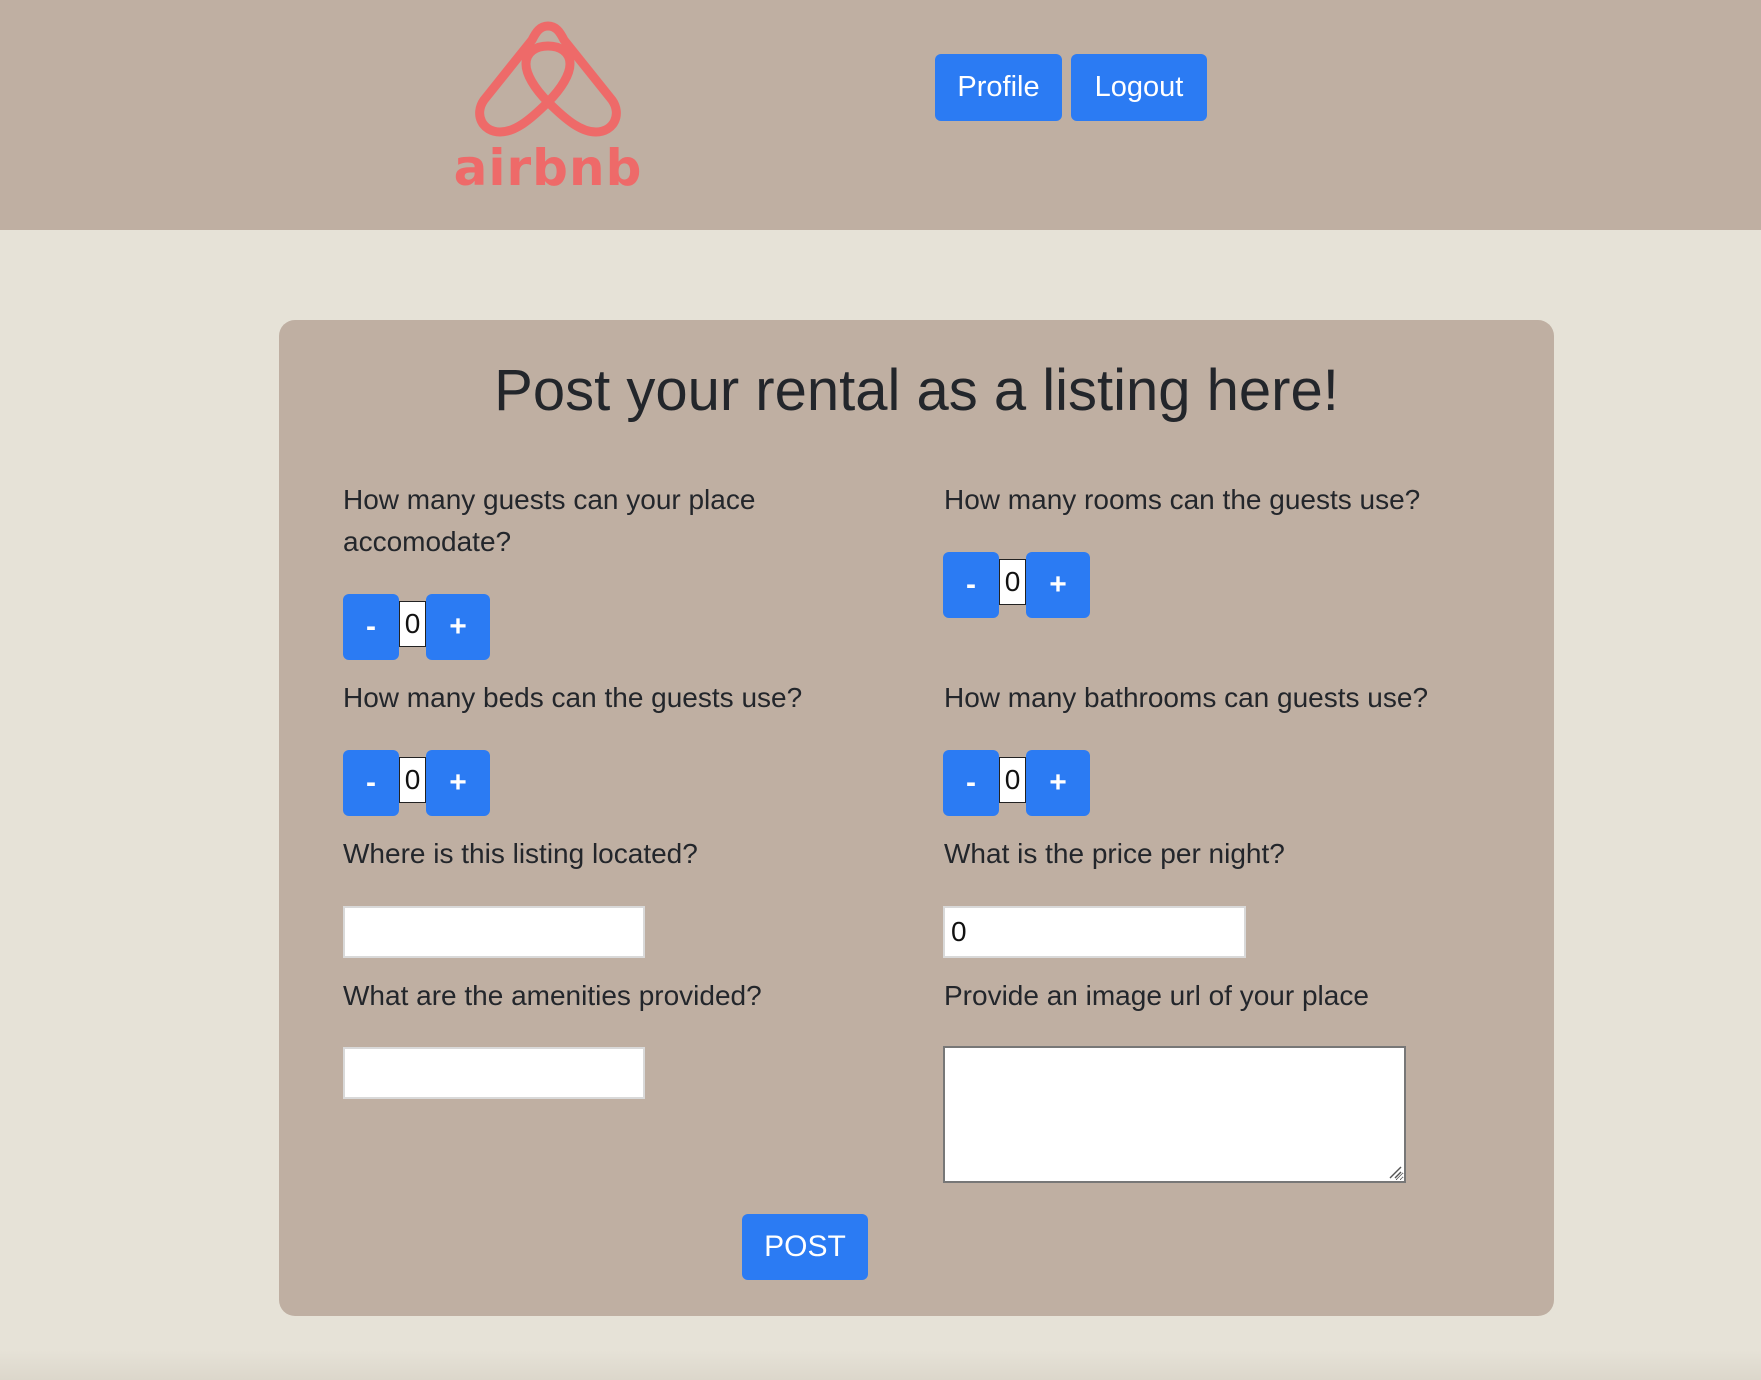 This screenshot has width=1761, height=1380. Describe the element at coordinates (1156, 995) in the screenshot. I see `image-url-question: Provide an image url of your place` at that location.